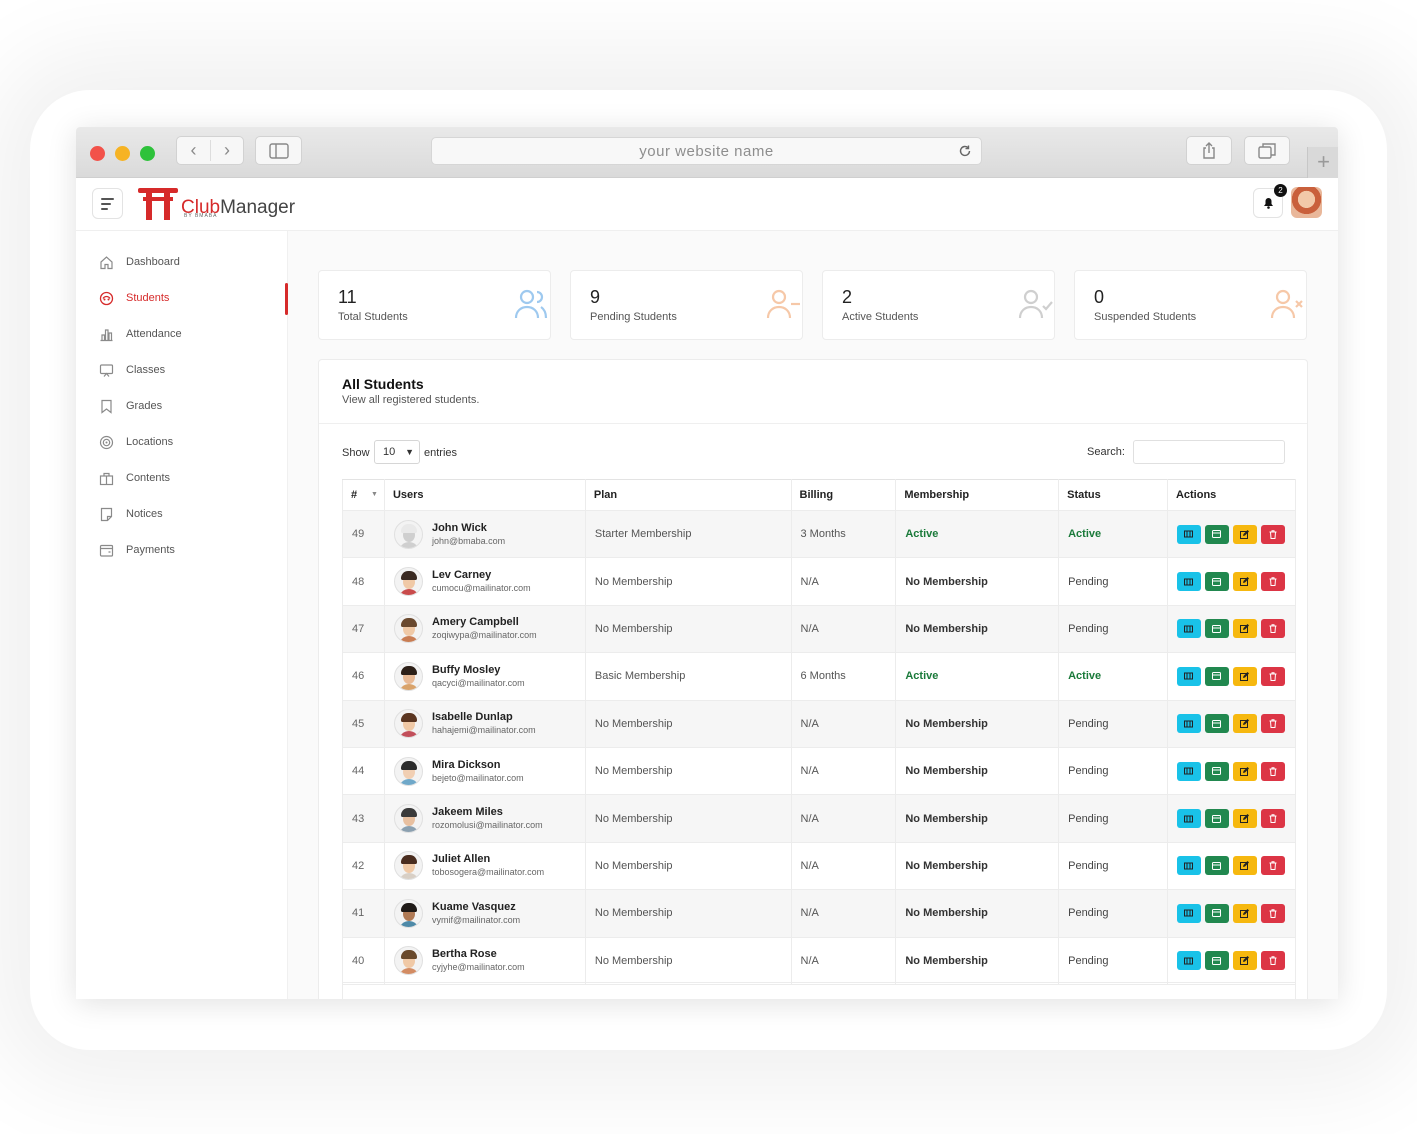  What do you see at coordinates (484, 622) in the screenshot?
I see `user-name: Amery Campbell` at bounding box center [484, 622].